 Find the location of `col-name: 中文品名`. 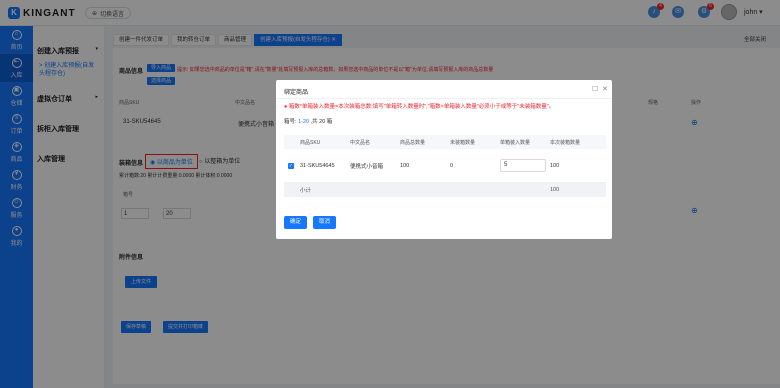

col-name: 中文品名 is located at coordinates (360, 142).